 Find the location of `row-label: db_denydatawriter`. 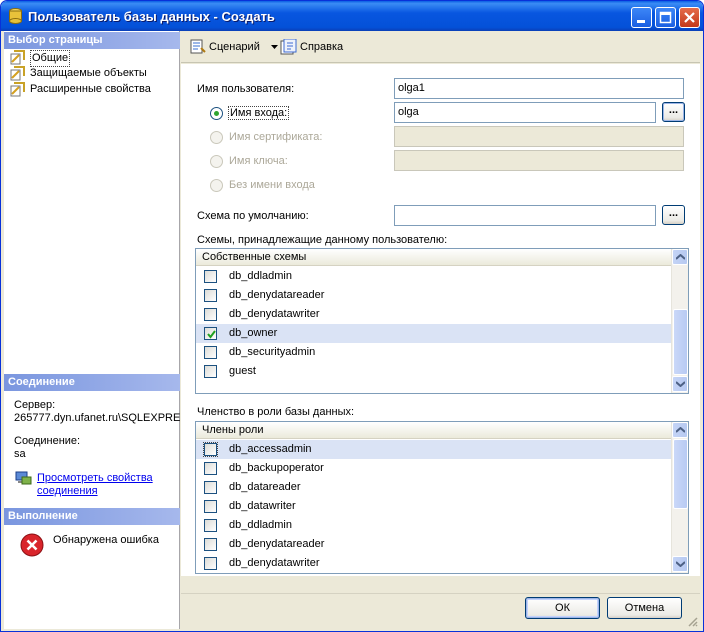

row-label: db_denydatawriter is located at coordinates (274, 314).